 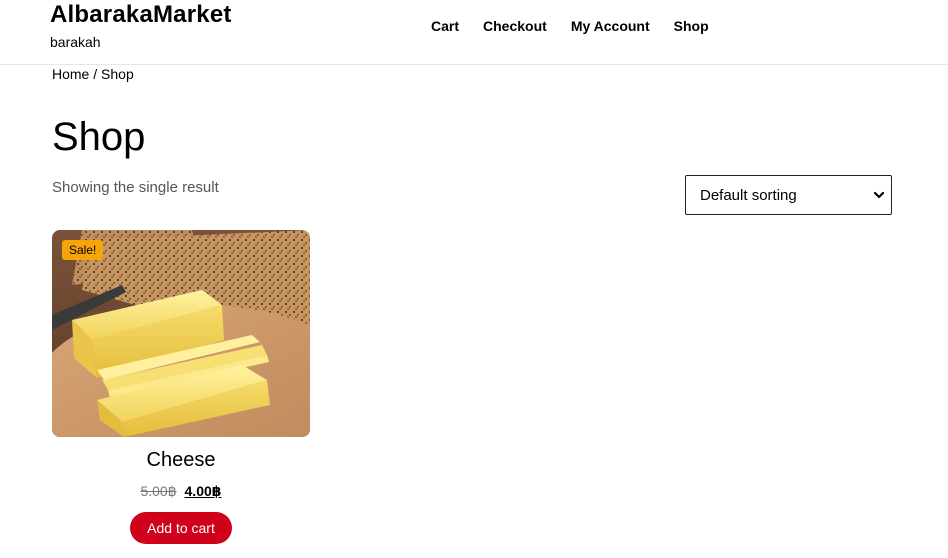 I want to click on nav-item-my-account: My Account, so click(x=610, y=26).